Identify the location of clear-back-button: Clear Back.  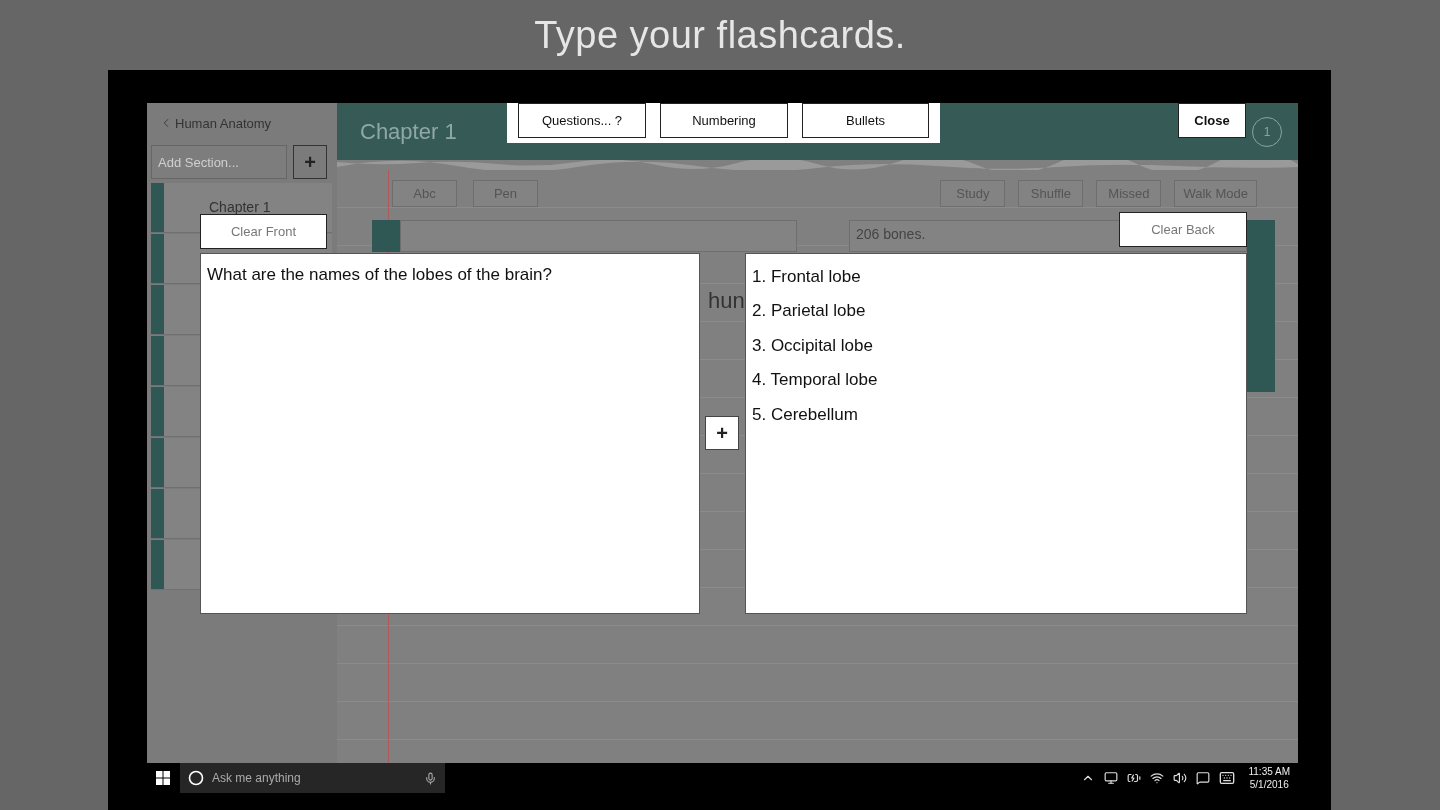
(1183, 229).